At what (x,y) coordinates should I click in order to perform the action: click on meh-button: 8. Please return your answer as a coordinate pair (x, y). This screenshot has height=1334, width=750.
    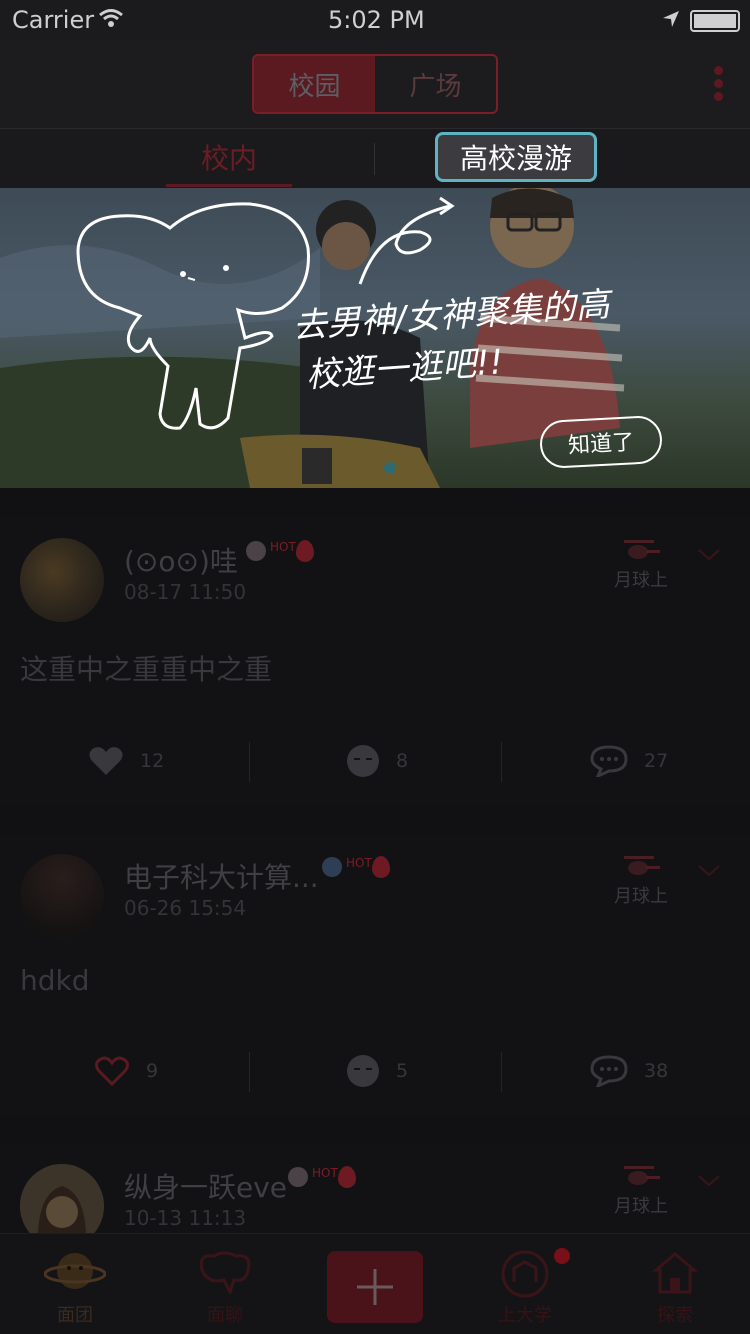
    Looking at the image, I should click on (377, 761).